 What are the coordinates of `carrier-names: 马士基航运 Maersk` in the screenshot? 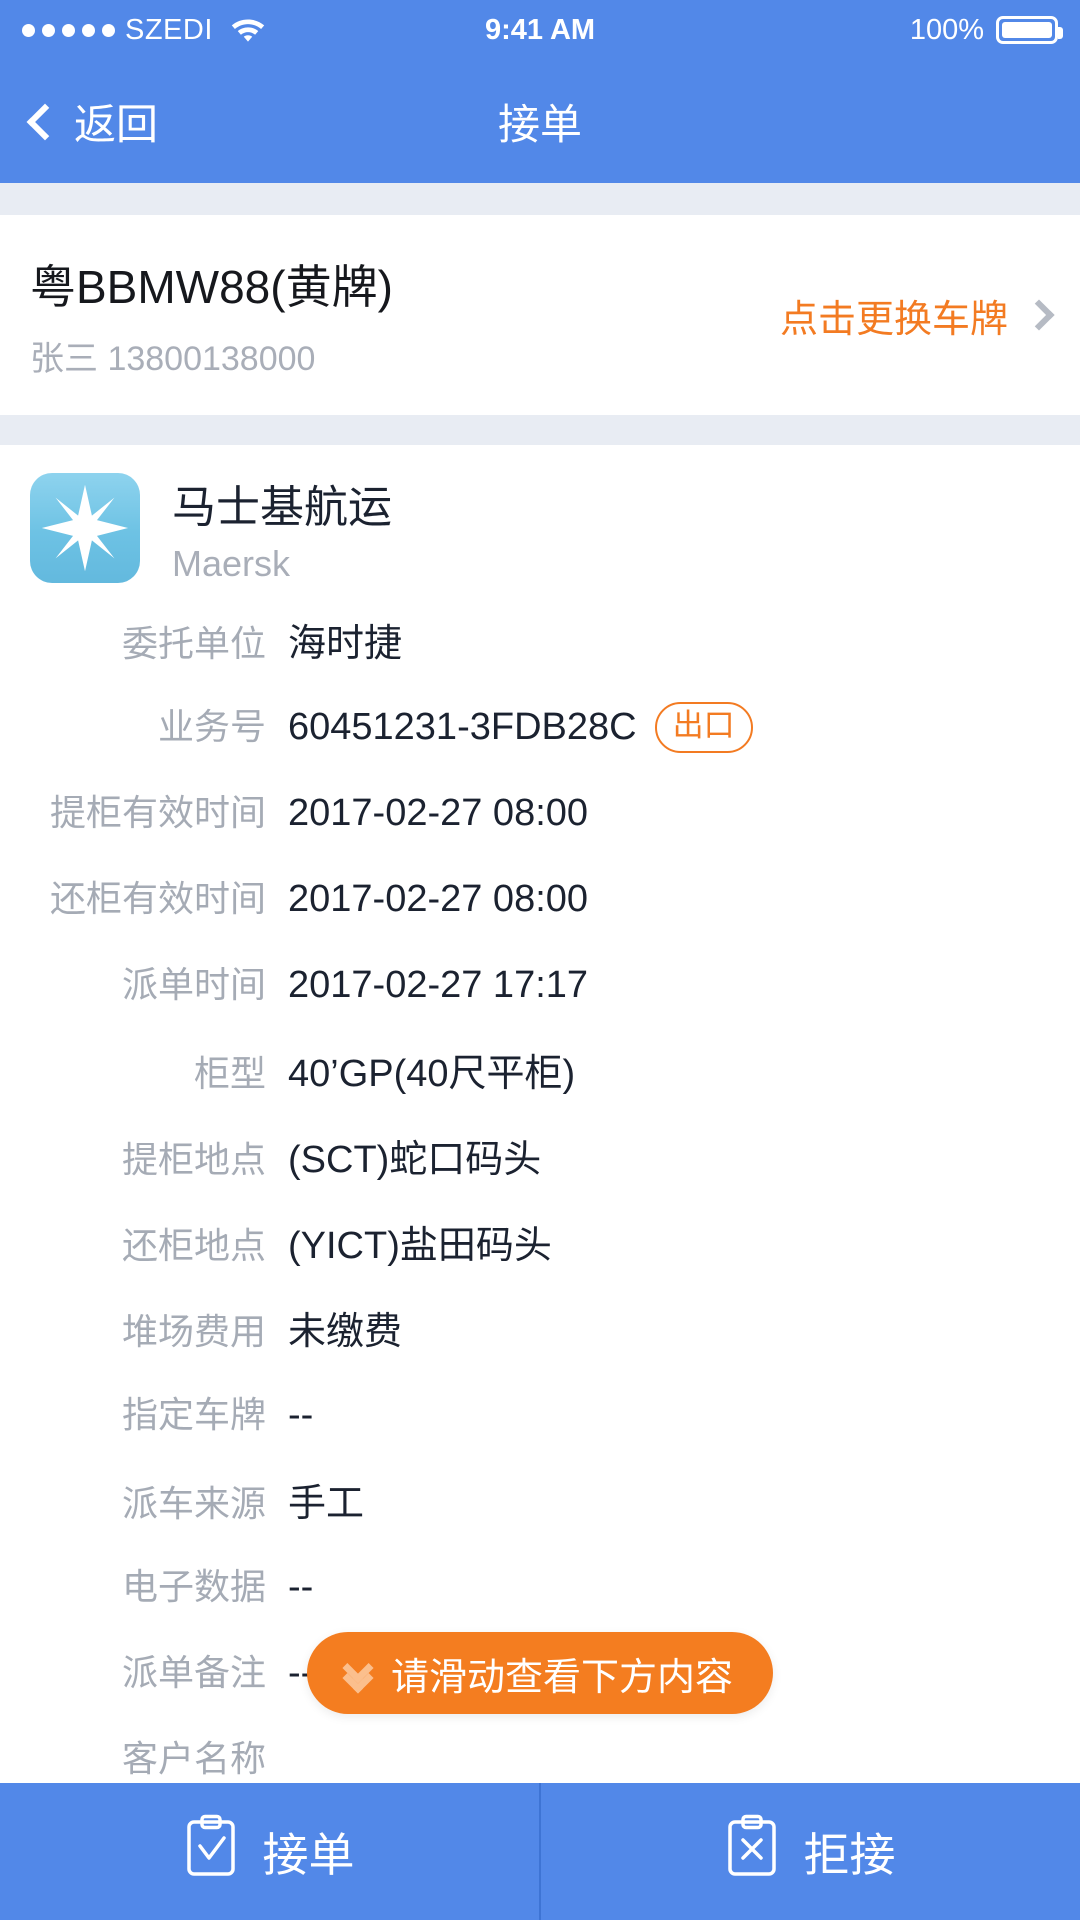 It's located at (282, 528).